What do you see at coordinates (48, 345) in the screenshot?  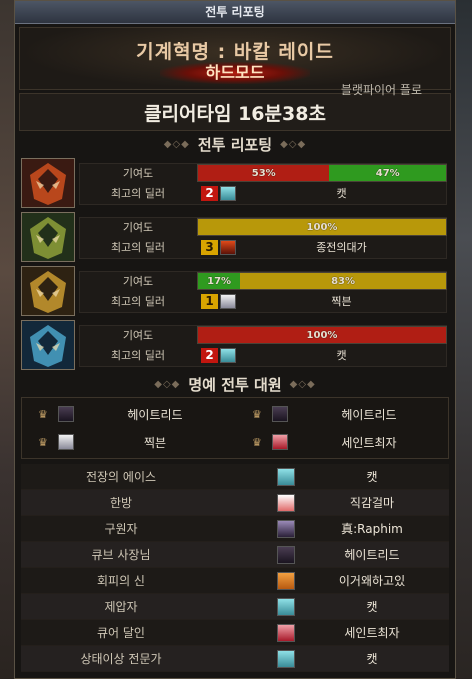 I see `blue-mech-helm-icon` at bounding box center [48, 345].